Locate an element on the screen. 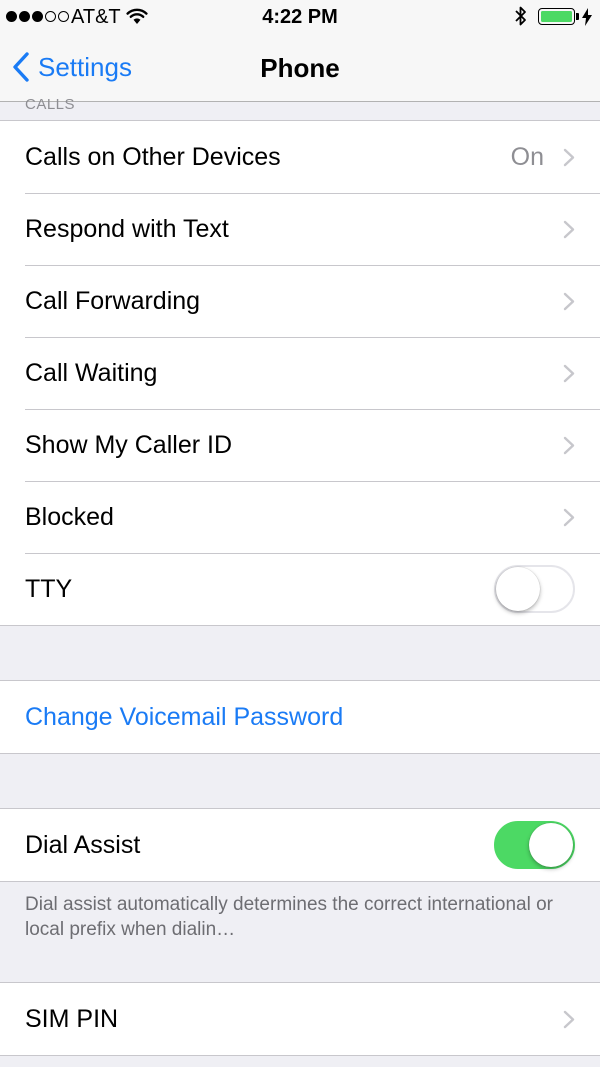  row-label: Blocked is located at coordinates (69, 517).